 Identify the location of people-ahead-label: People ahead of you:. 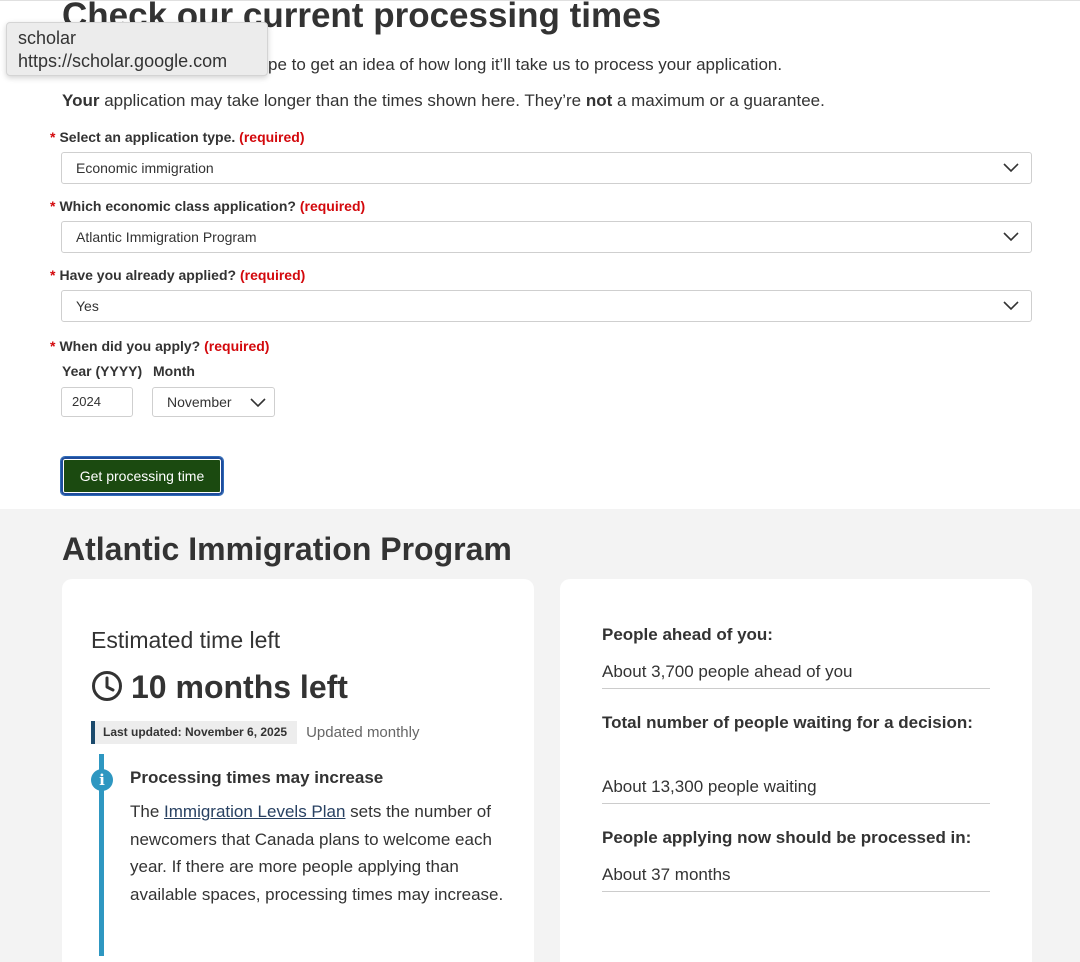
(687, 634).